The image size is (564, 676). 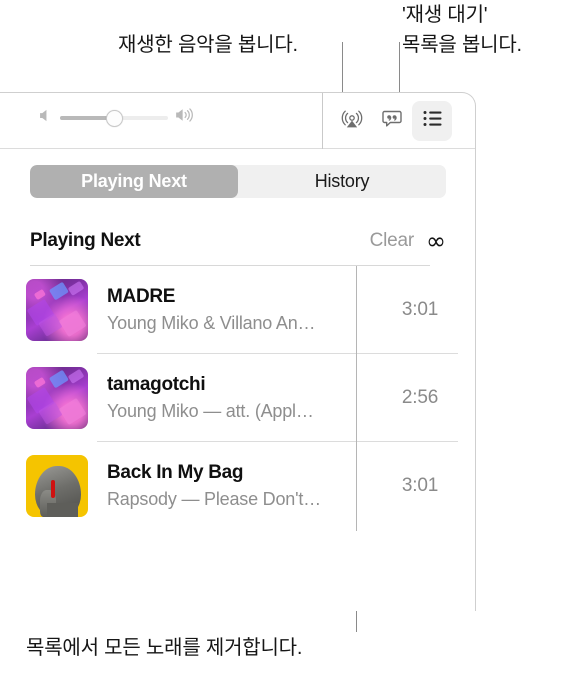 I want to click on segmented-control: Playing Next History, so click(x=238, y=181).